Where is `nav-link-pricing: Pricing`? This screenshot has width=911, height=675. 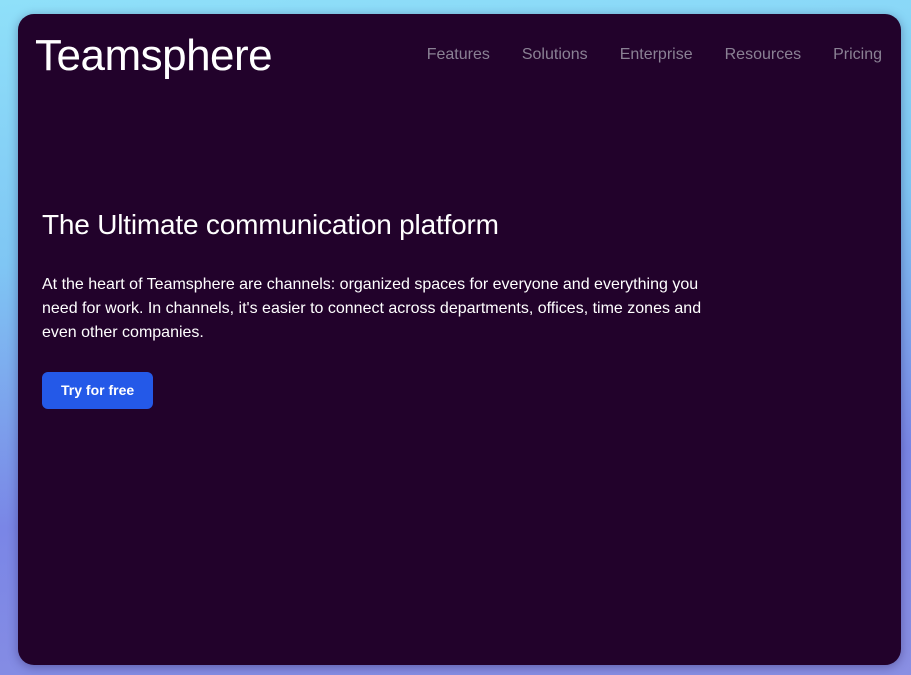
nav-link-pricing: Pricing is located at coordinates (857, 55).